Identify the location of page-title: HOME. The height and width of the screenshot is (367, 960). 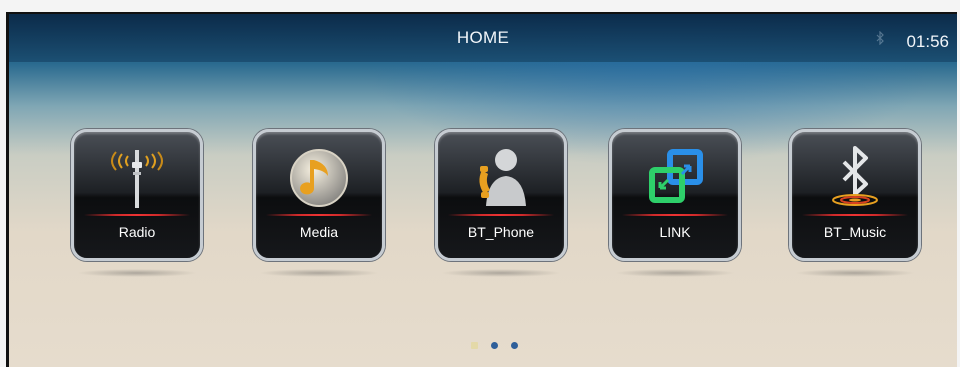
(483, 37).